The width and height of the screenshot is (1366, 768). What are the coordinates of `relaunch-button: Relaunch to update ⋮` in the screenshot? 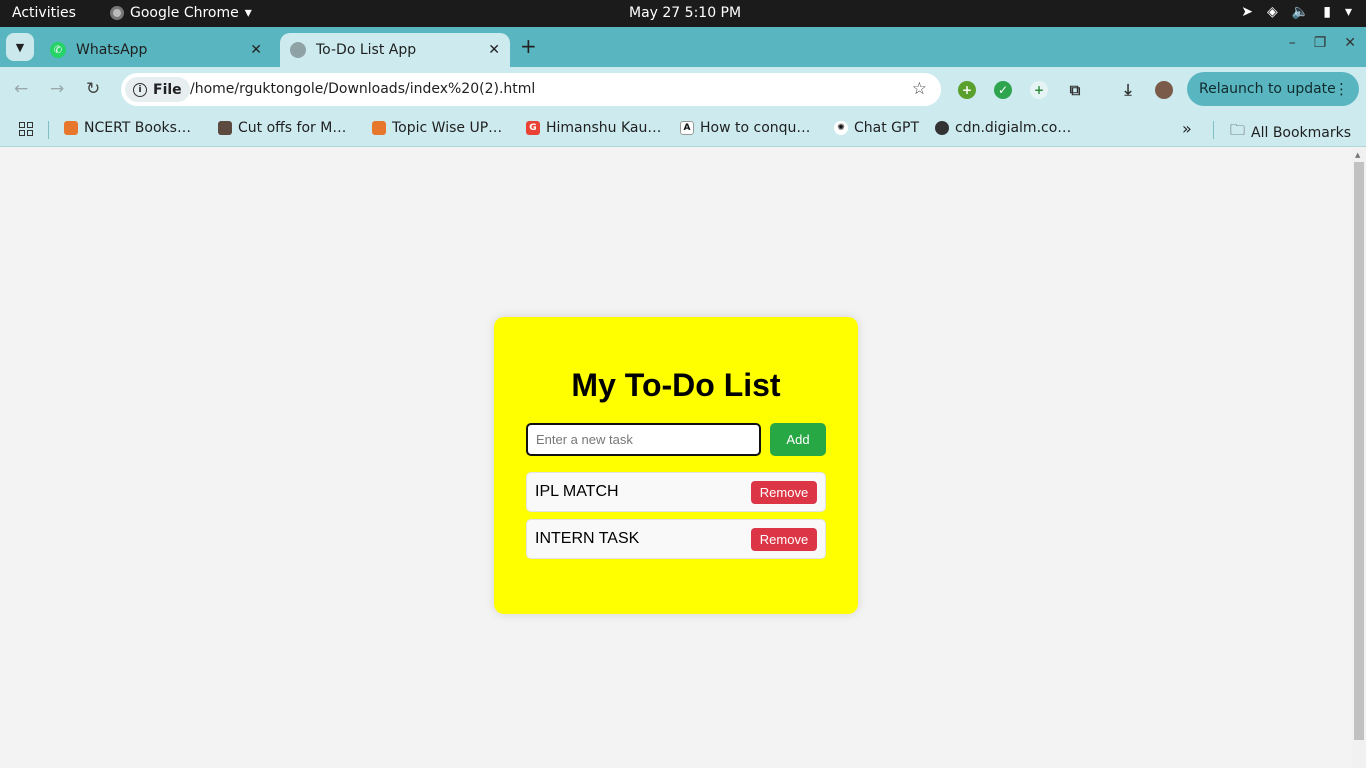 It's located at (1273, 89).